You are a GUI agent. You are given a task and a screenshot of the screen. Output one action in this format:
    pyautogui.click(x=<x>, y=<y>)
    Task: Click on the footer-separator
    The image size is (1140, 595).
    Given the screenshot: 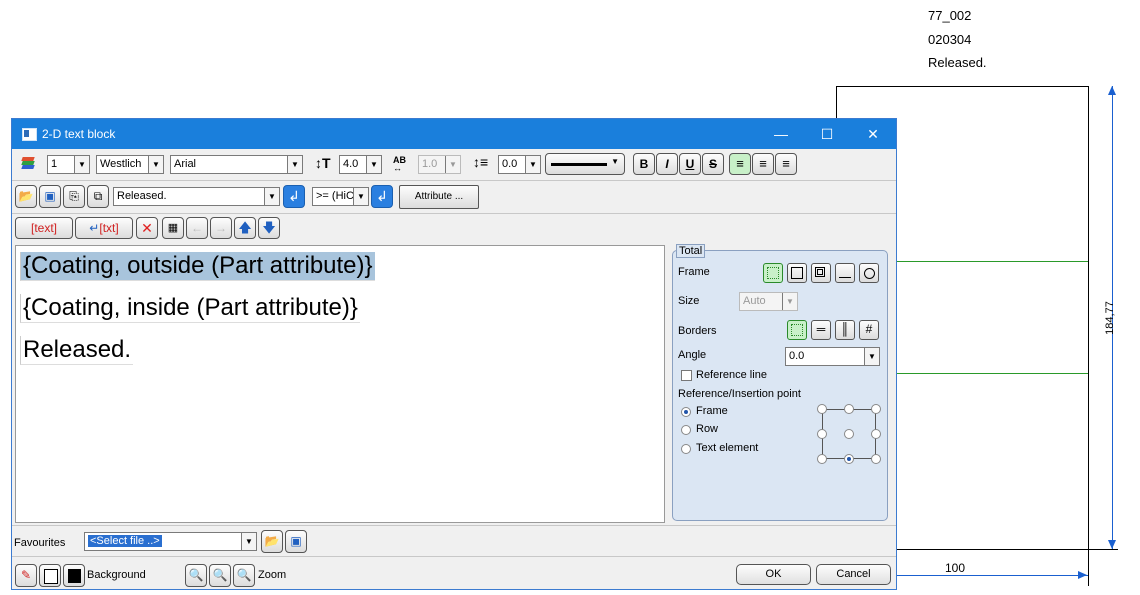 What is the action you would take?
    pyautogui.click(x=454, y=525)
    